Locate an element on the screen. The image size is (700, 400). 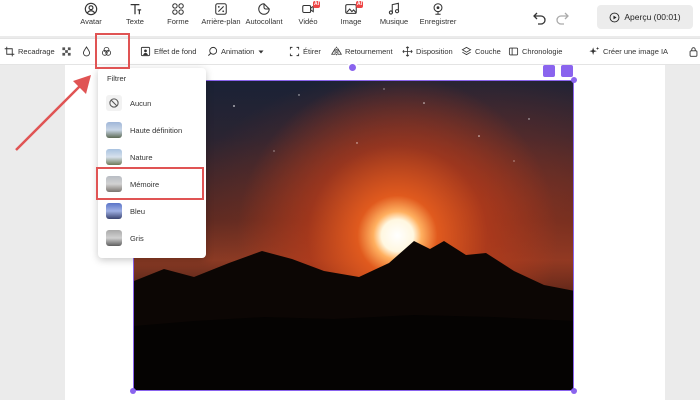
background-effect-icon is located at coordinates (145, 51).